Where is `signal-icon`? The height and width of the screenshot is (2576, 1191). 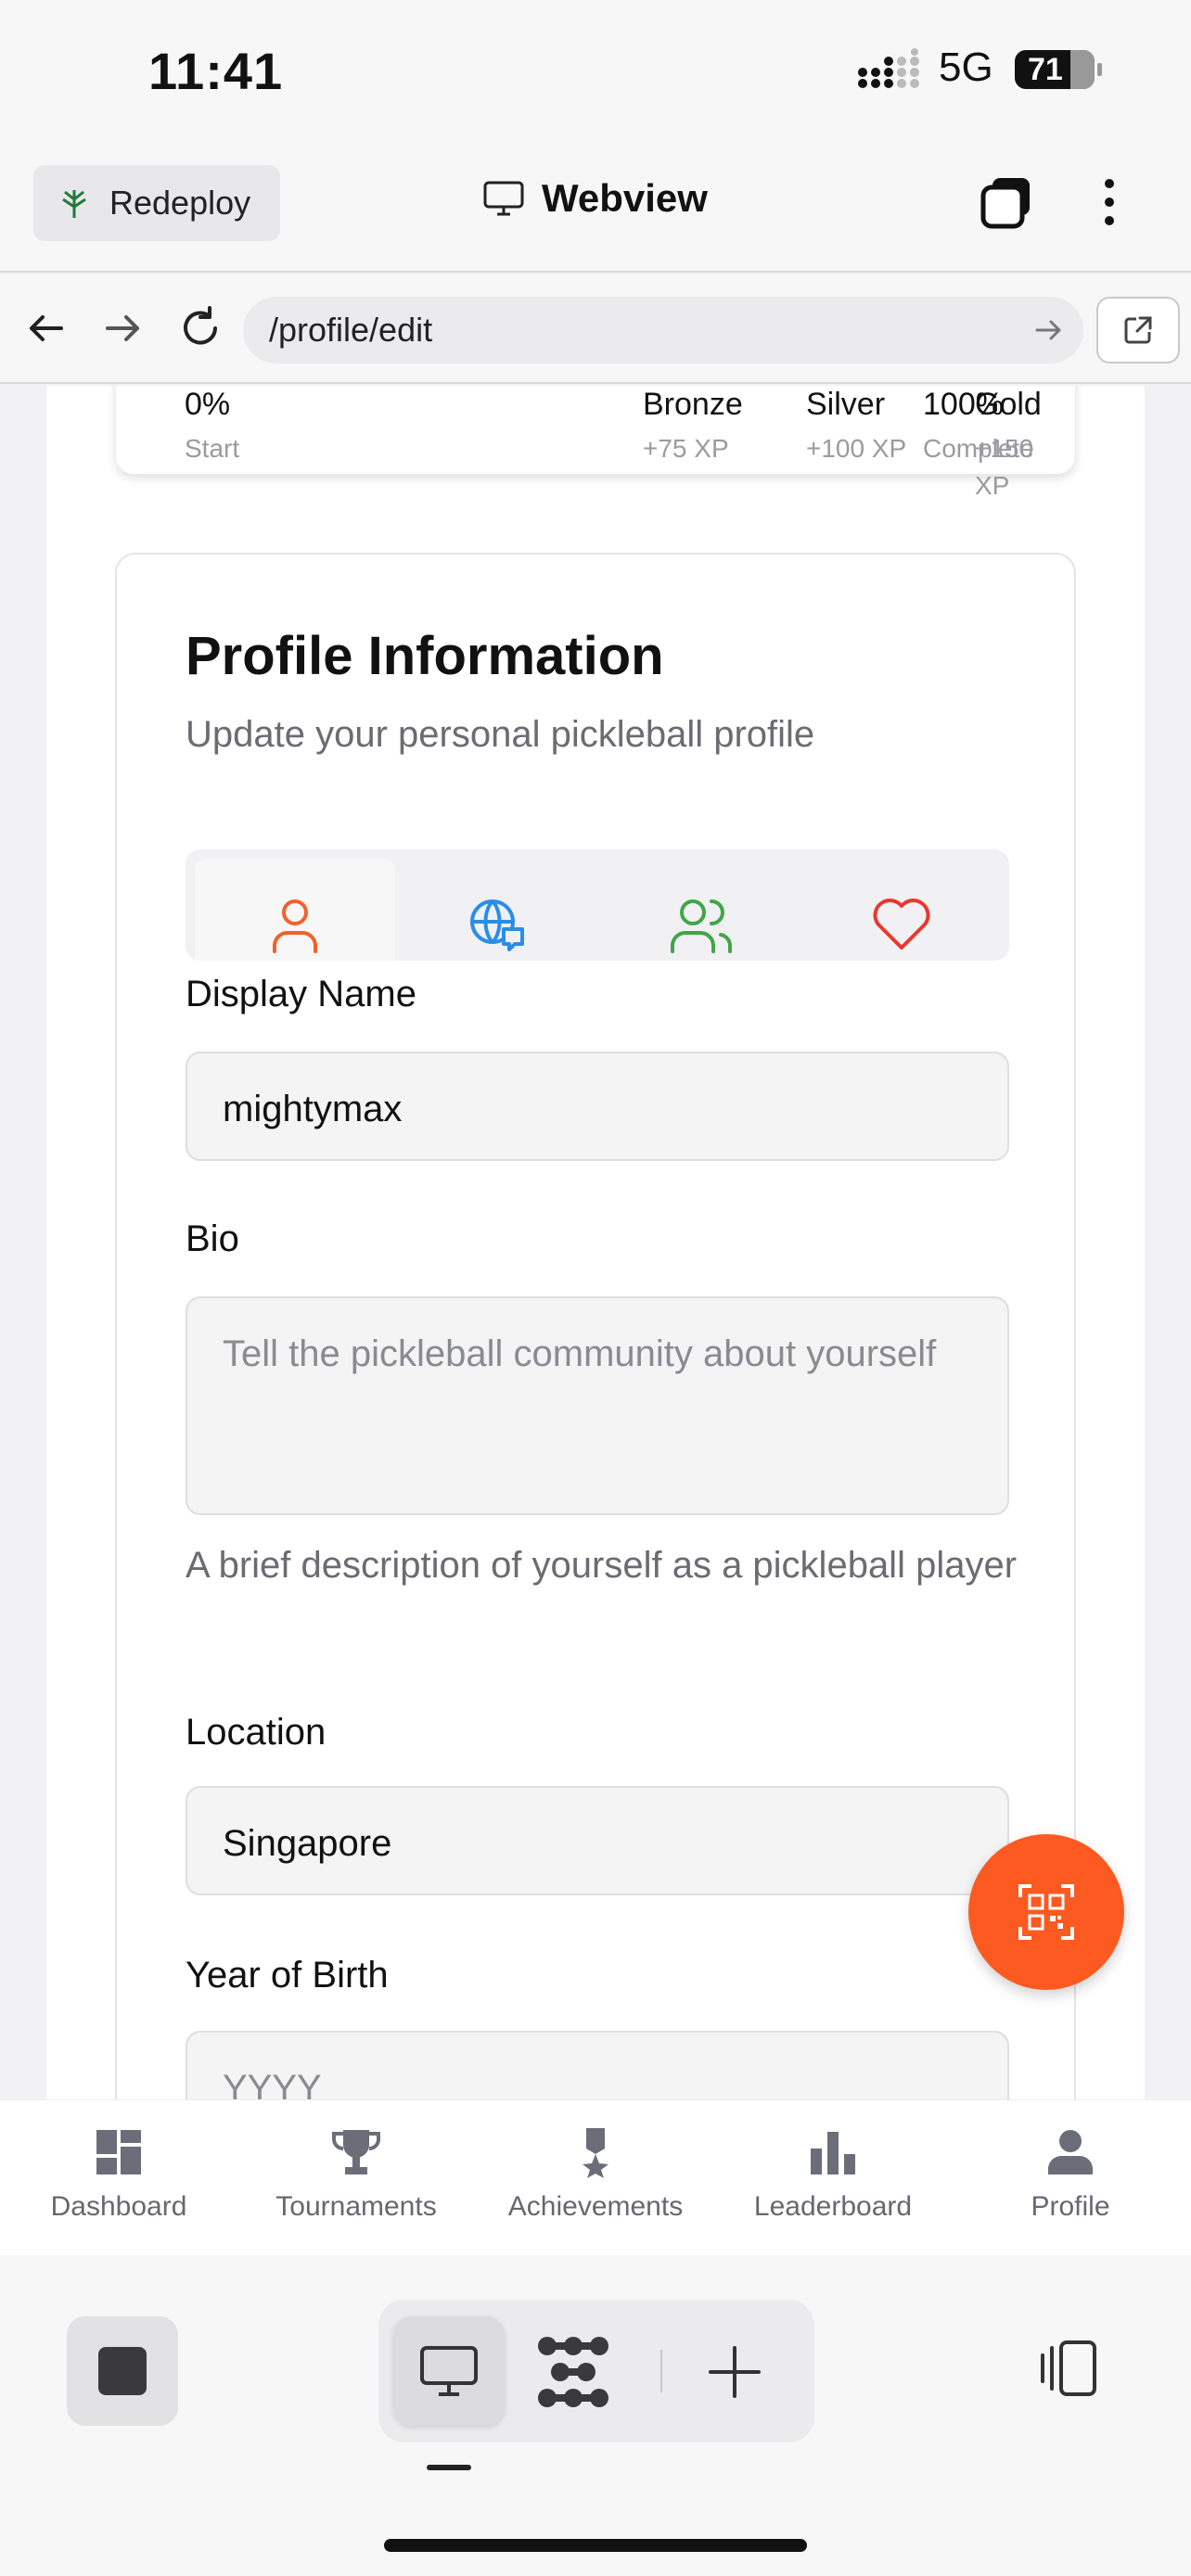 signal-icon is located at coordinates (888, 68).